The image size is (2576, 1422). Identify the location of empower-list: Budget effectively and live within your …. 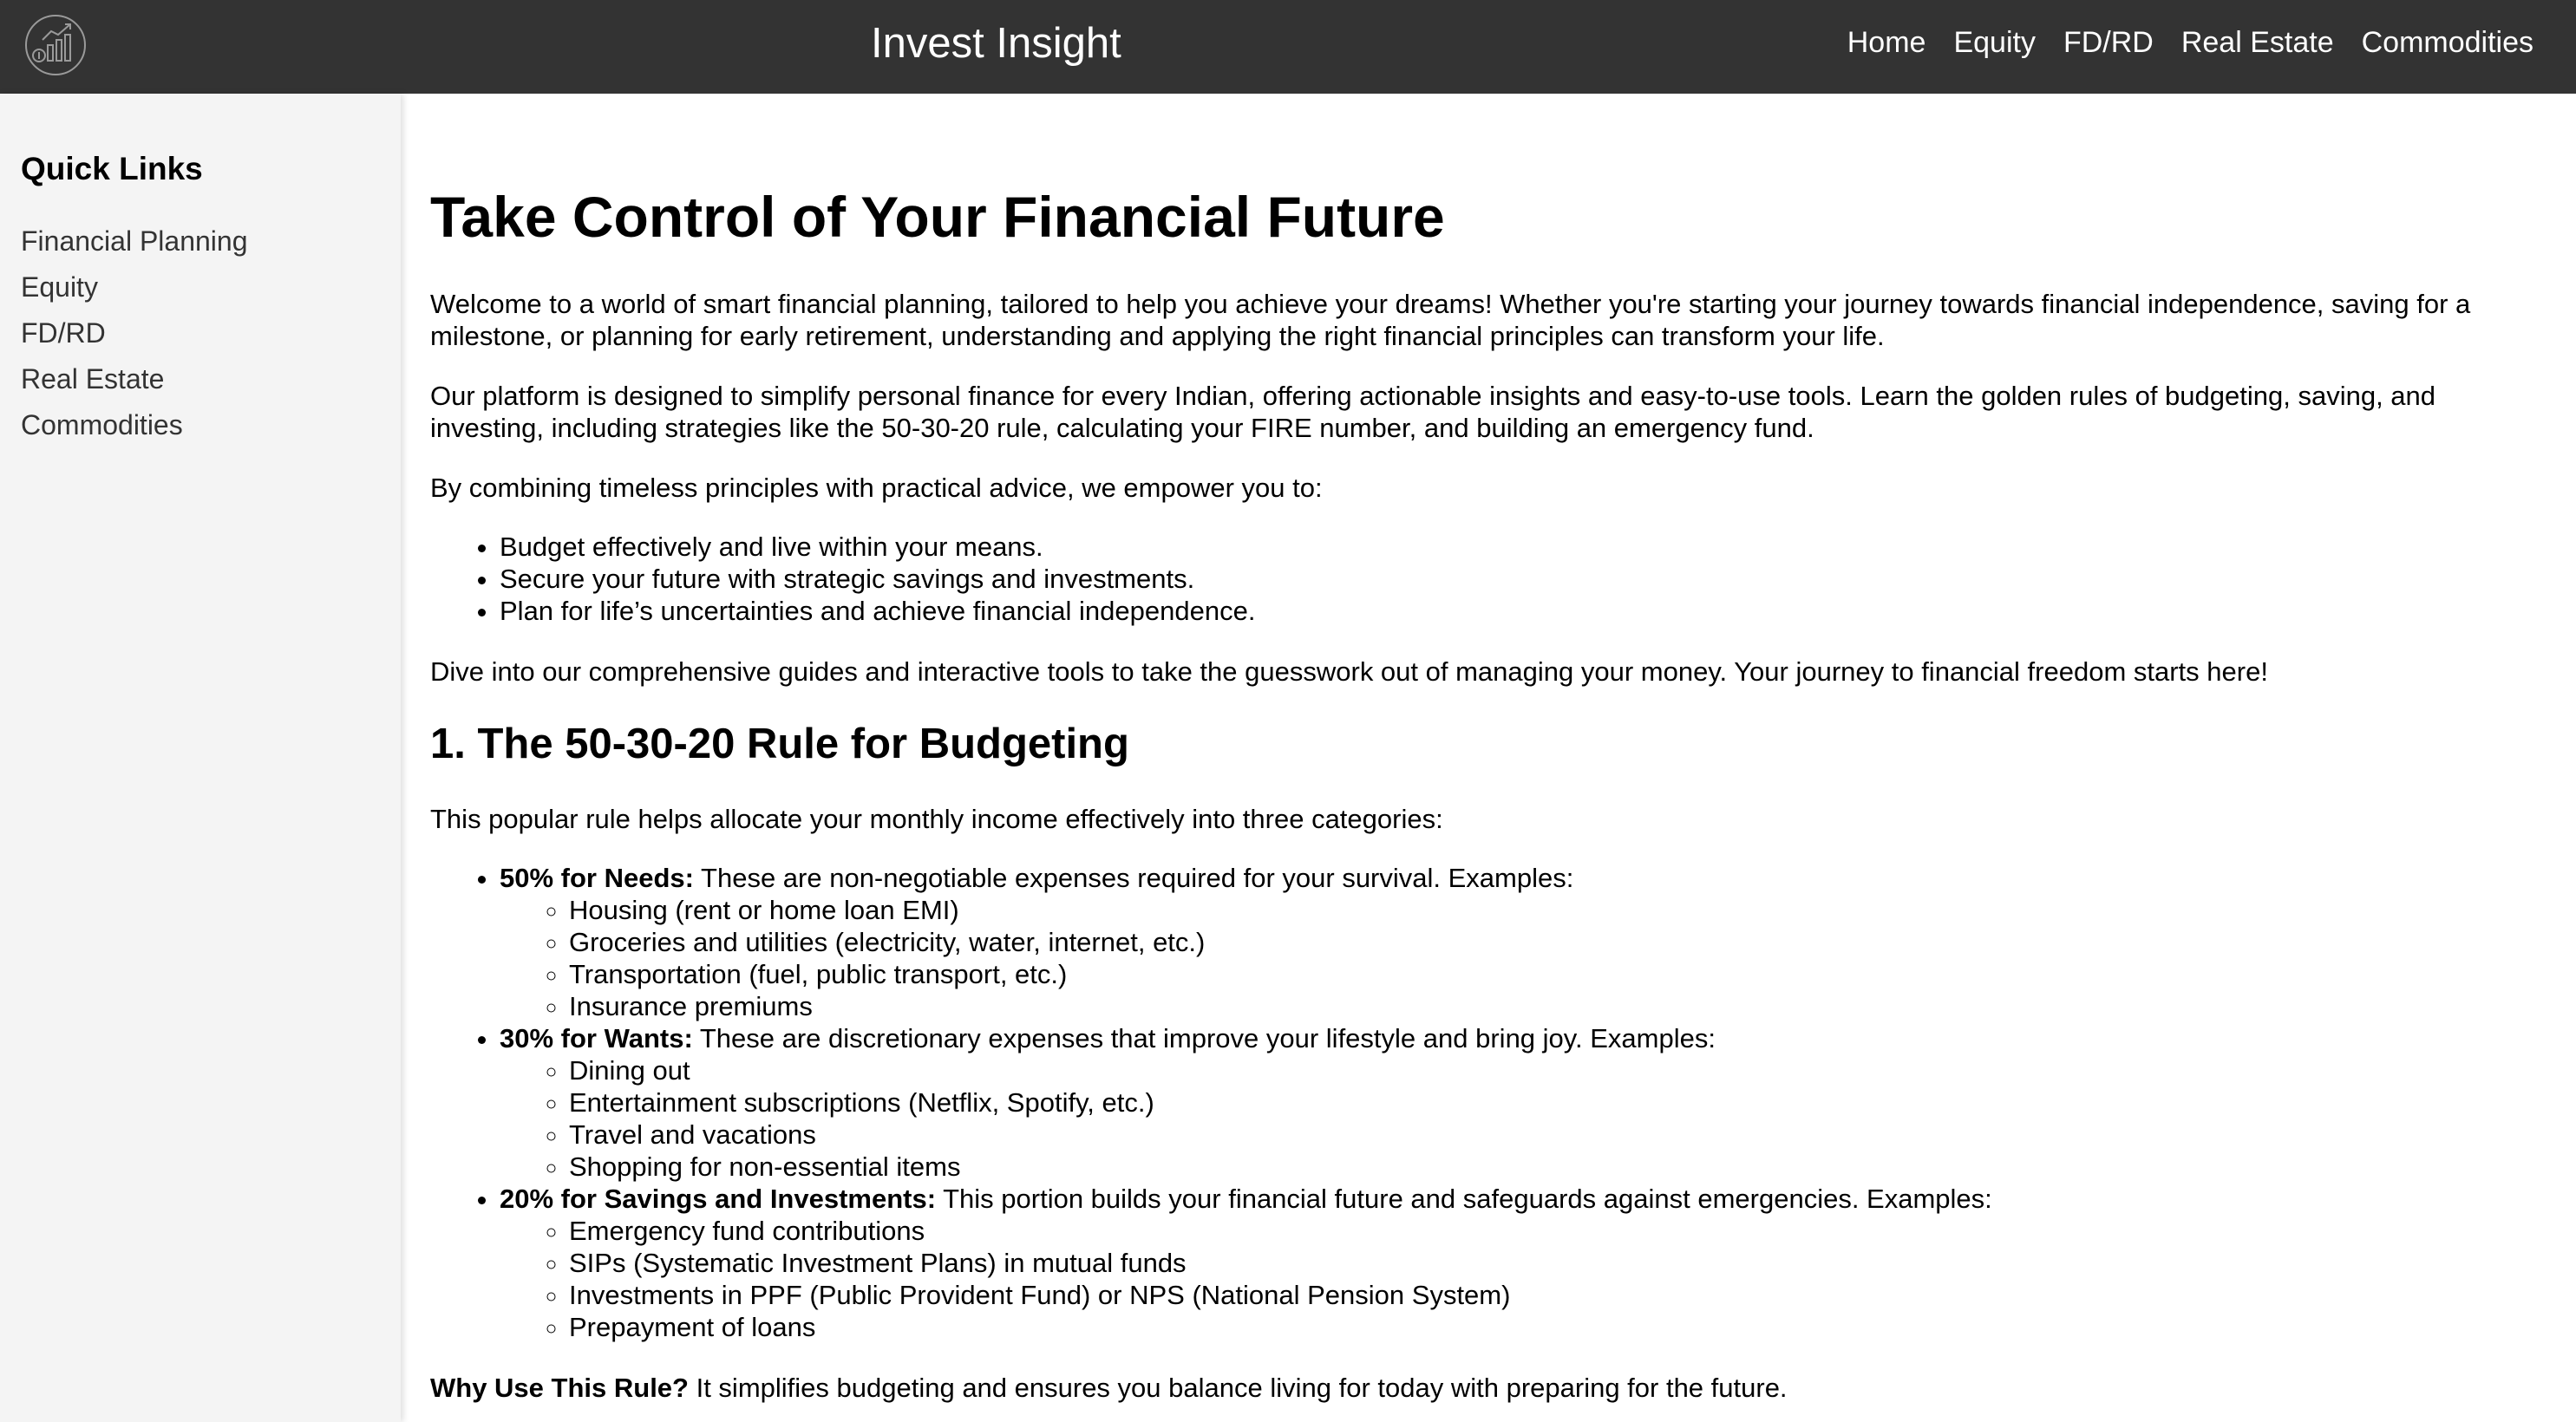
(877, 579).